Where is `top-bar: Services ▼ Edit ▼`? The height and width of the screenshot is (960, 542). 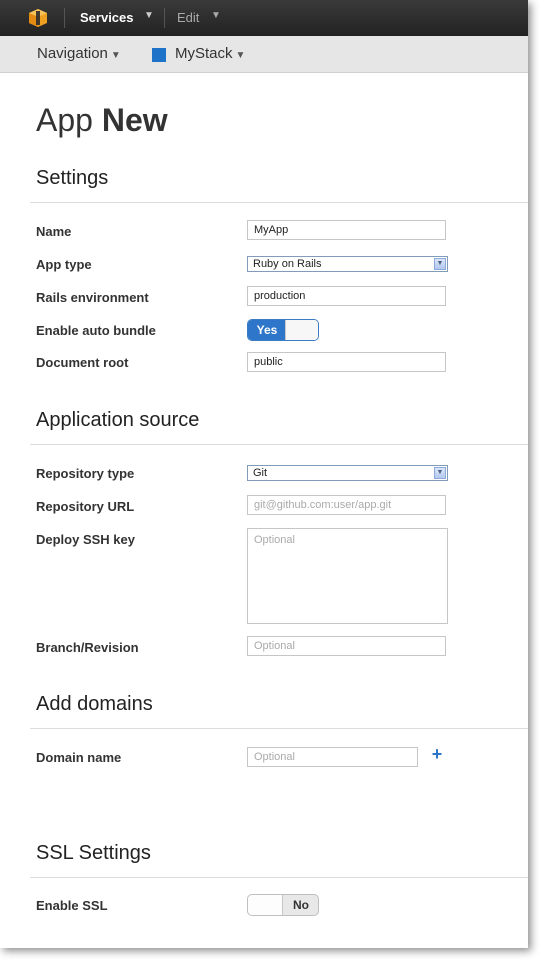 top-bar: Services ▼ Edit ▼ is located at coordinates (264, 18).